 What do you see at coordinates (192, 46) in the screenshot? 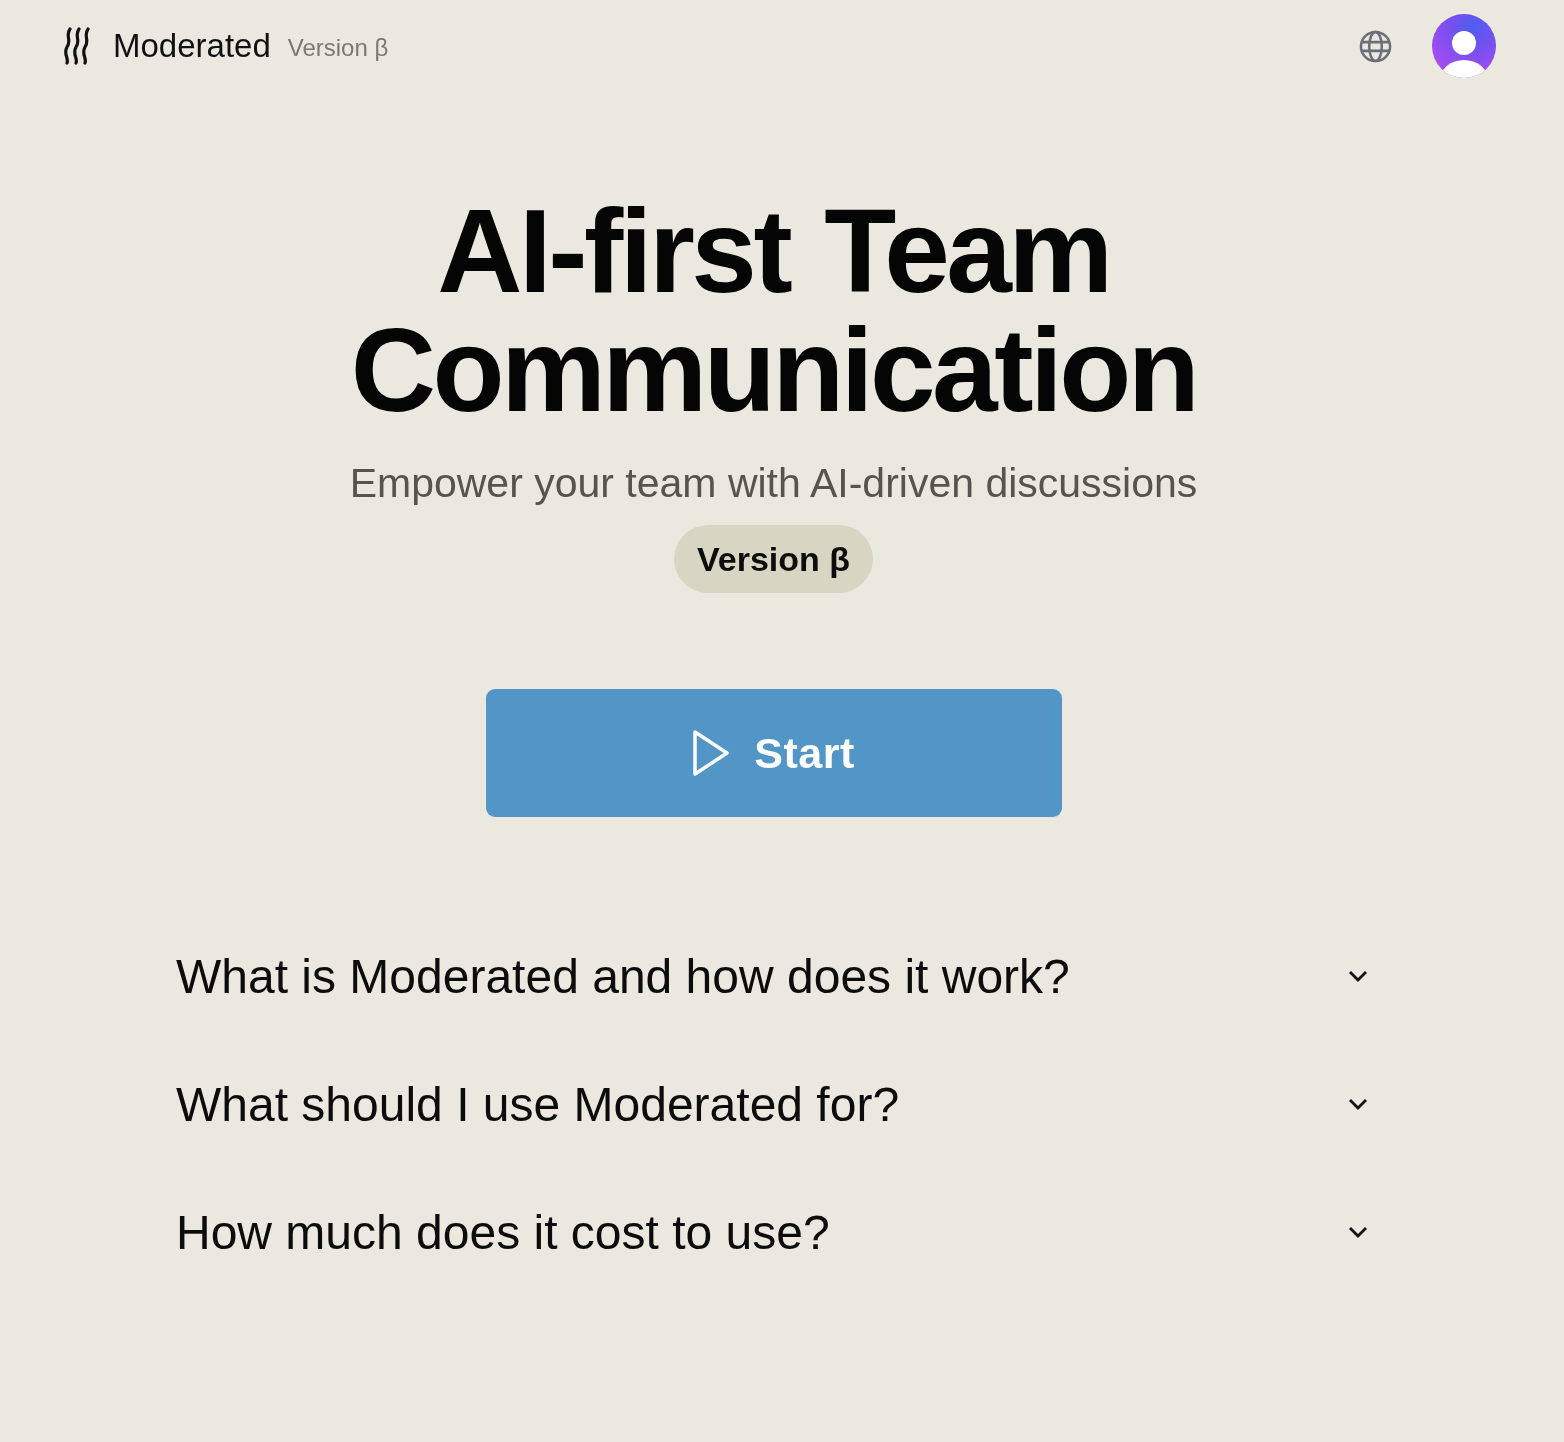
I see `brand-name: Moderated` at bounding box center [192, 46].